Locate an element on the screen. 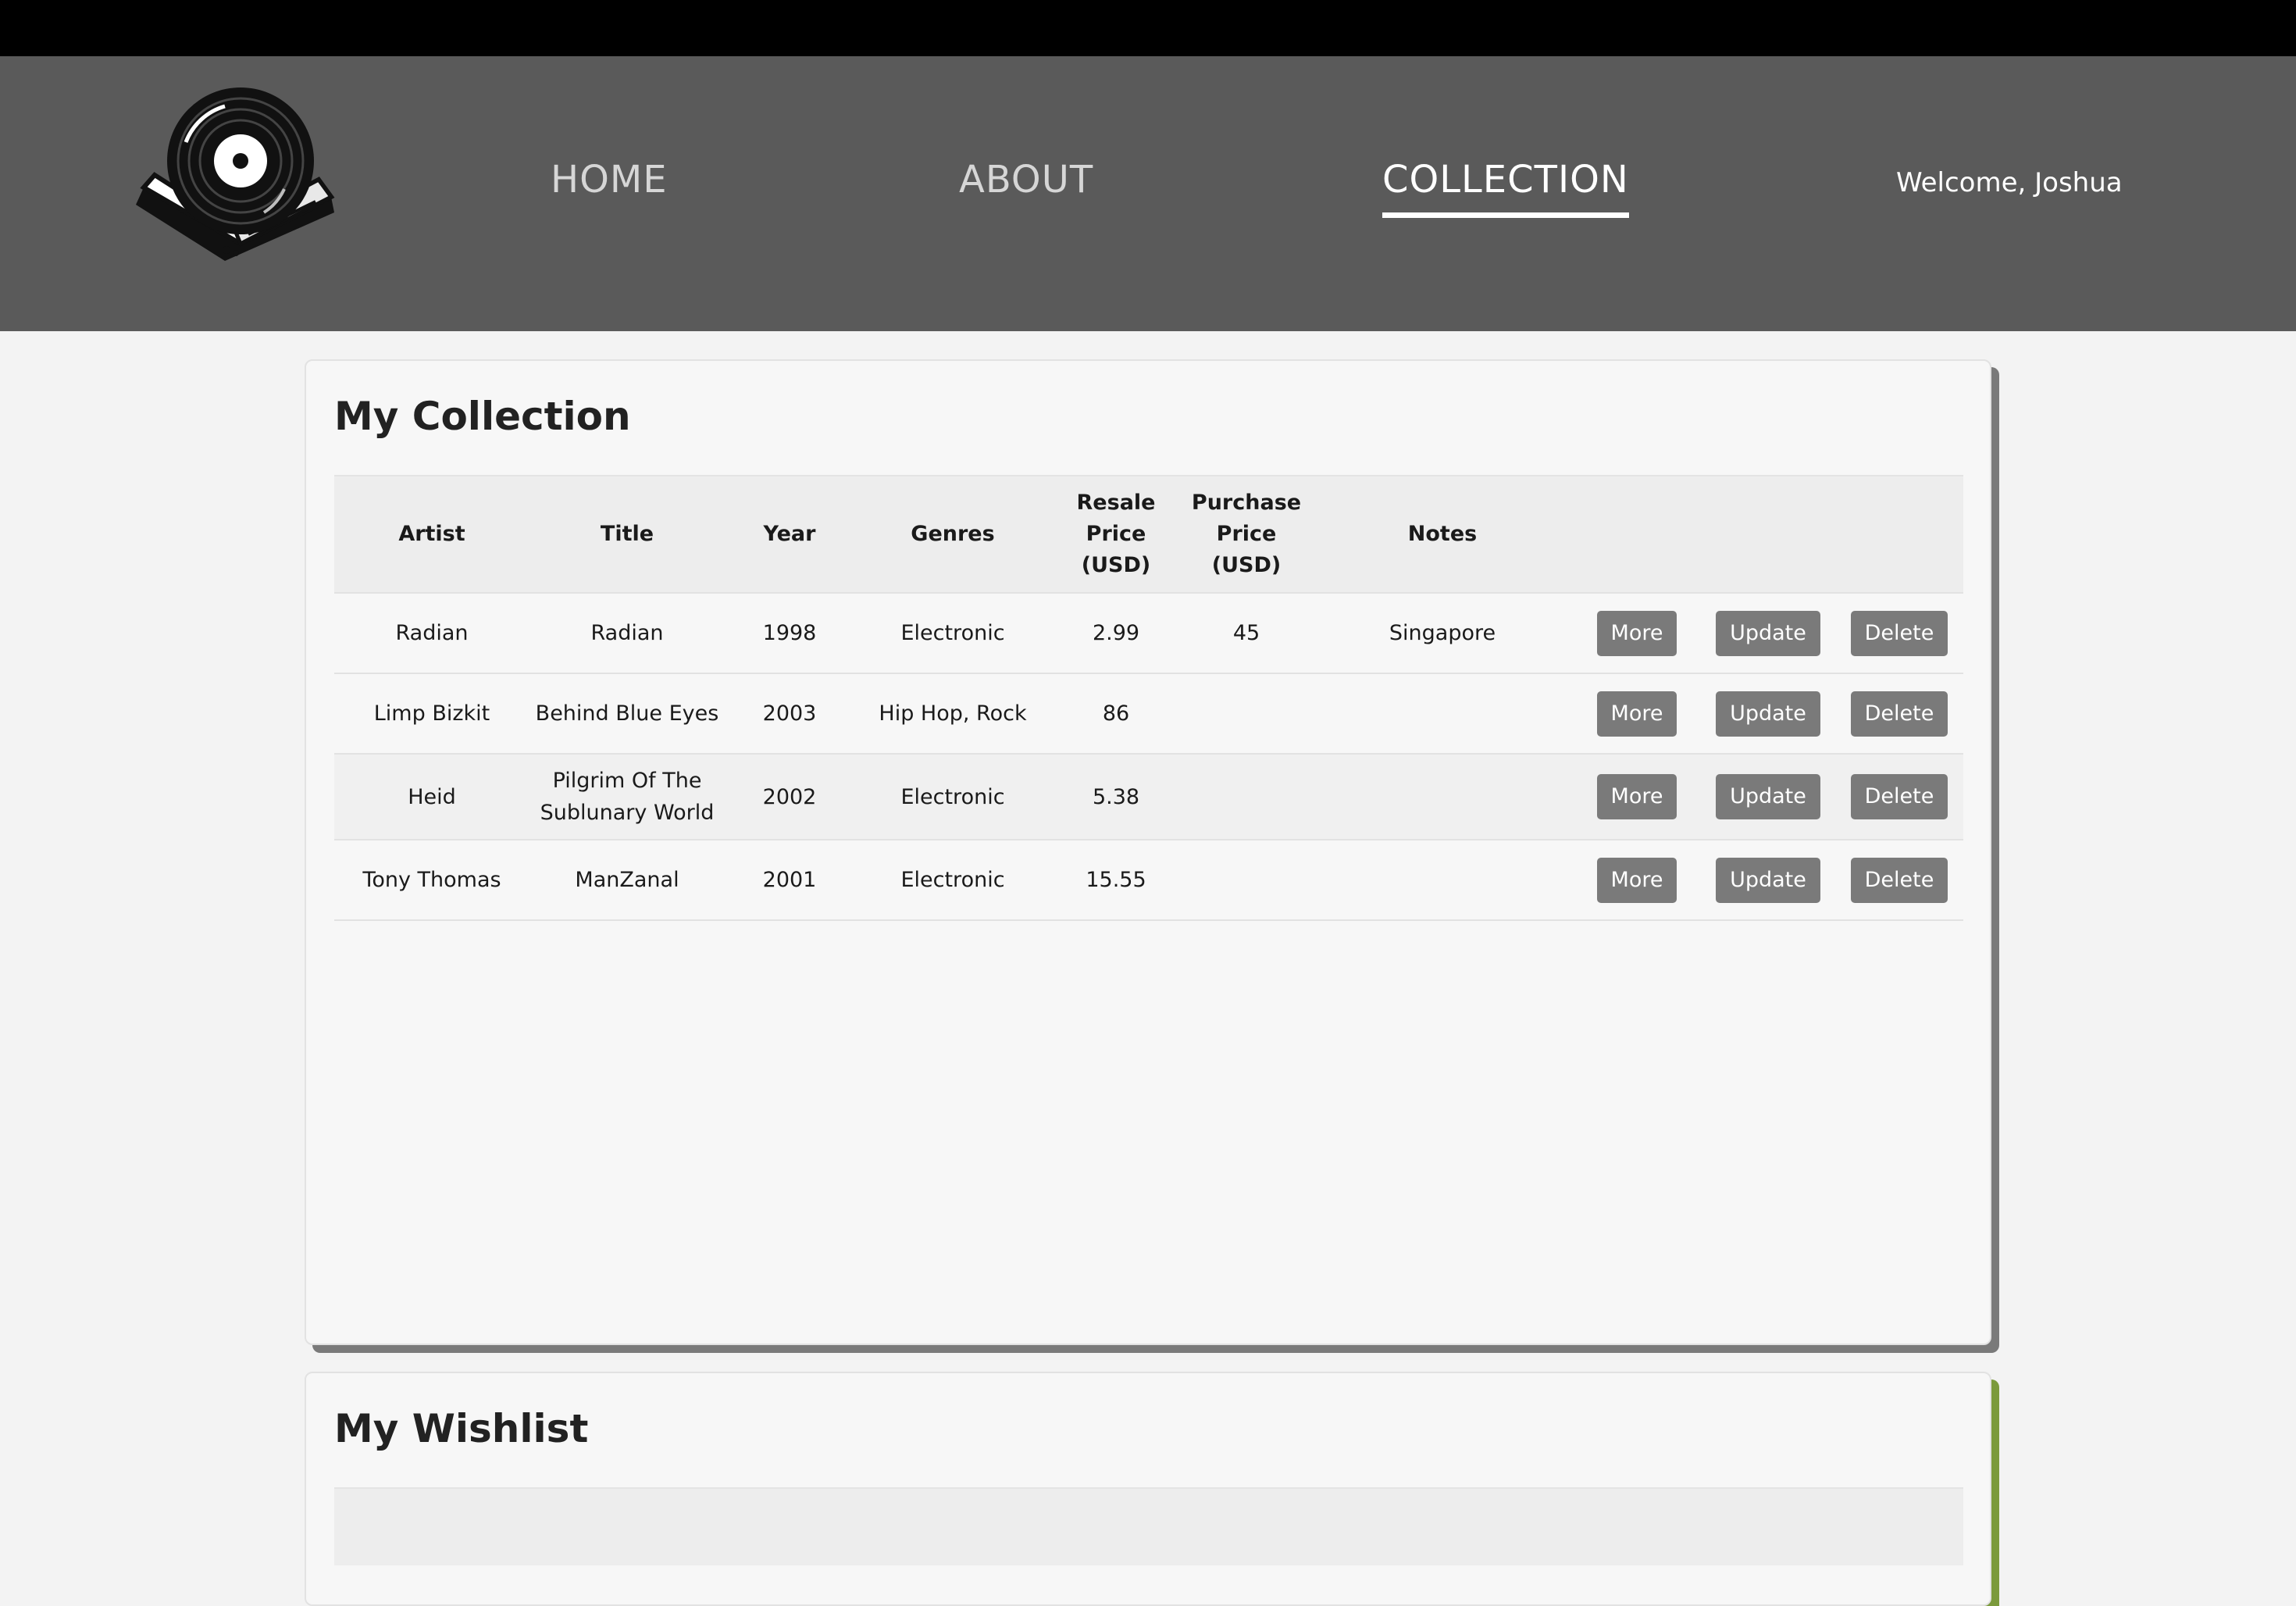 The width and height of the screenshot is (2296, 1606). header-title: Title is located at coordinates (627, 534).